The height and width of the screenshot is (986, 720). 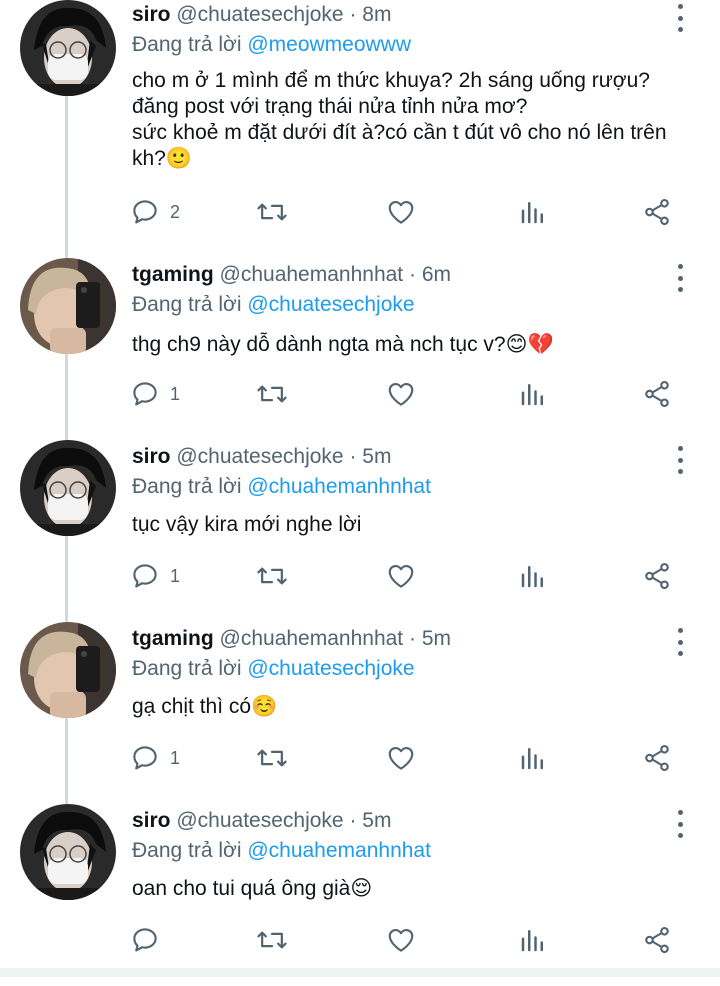 I want to click on replying-to: Đang trả lời @chuatesechjoke, so click(x=273, y=669).